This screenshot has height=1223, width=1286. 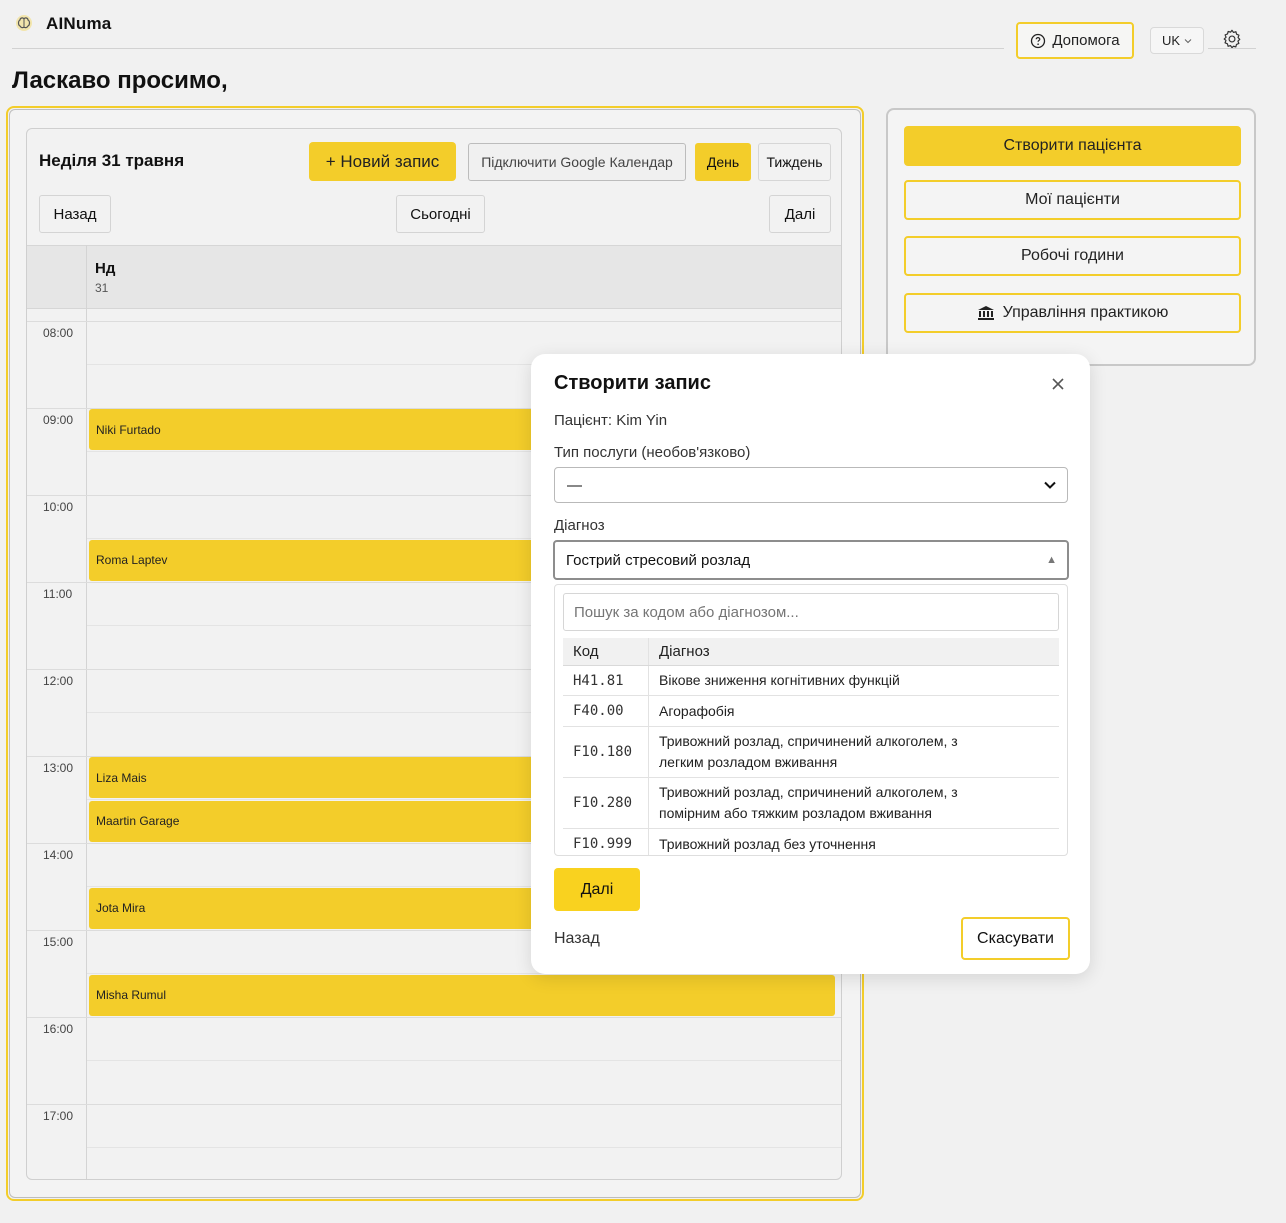 What do you see at coordinates (577, 939) in the screenshot?
I see `modal-back-link: Назад` at bounding box center [577, 939].